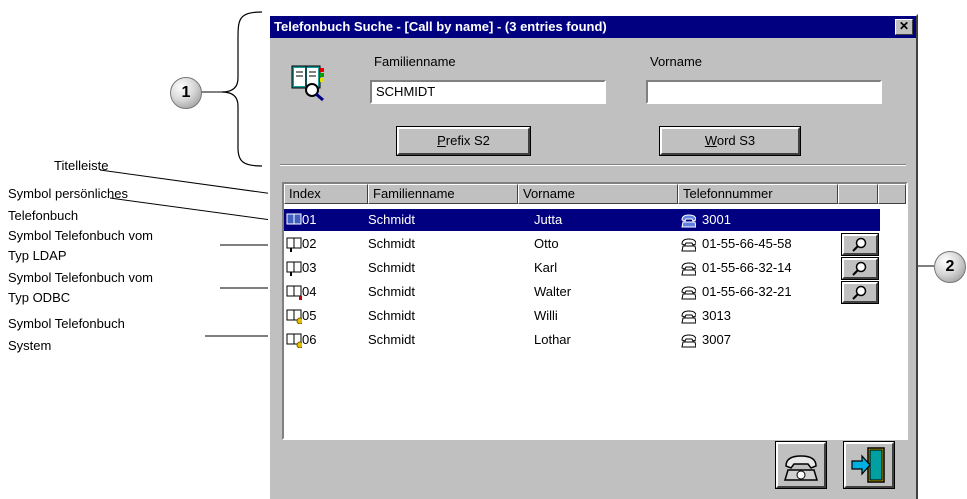 This screenshot has height=499, width=967. I want to click on annotation-titelleiste: Titelleiste, so click(81, 165).